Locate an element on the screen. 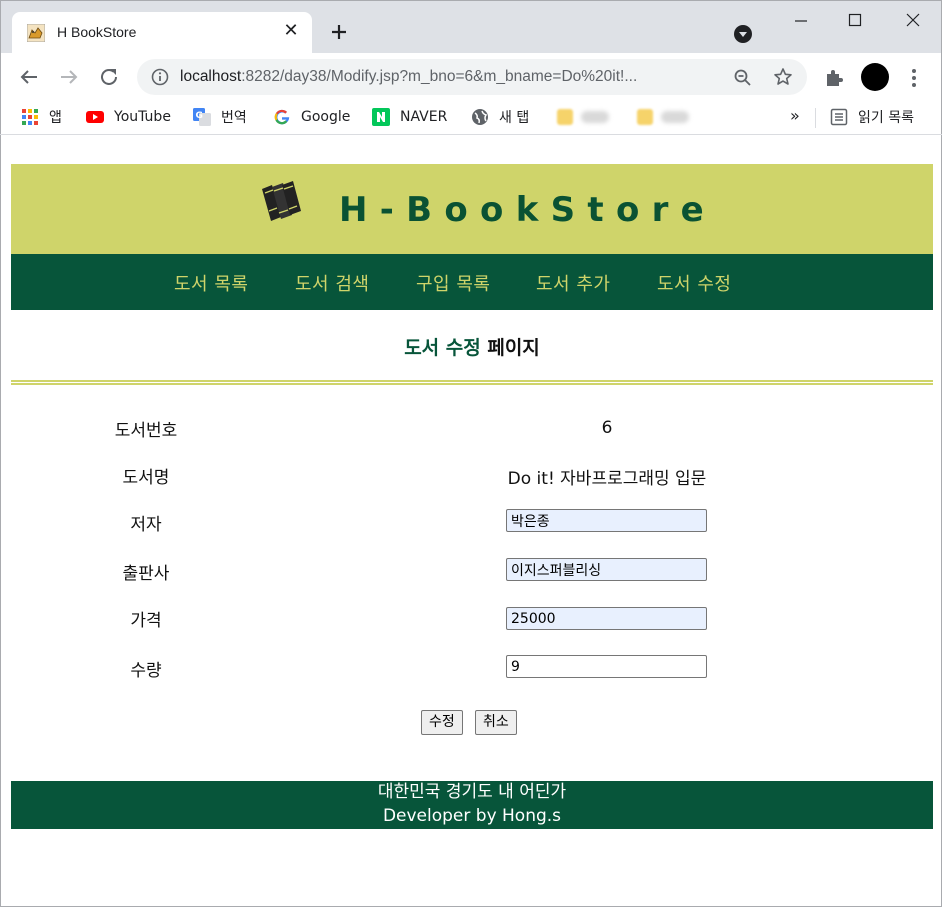  apps-grid-icon is located at coordinates (30, 117).